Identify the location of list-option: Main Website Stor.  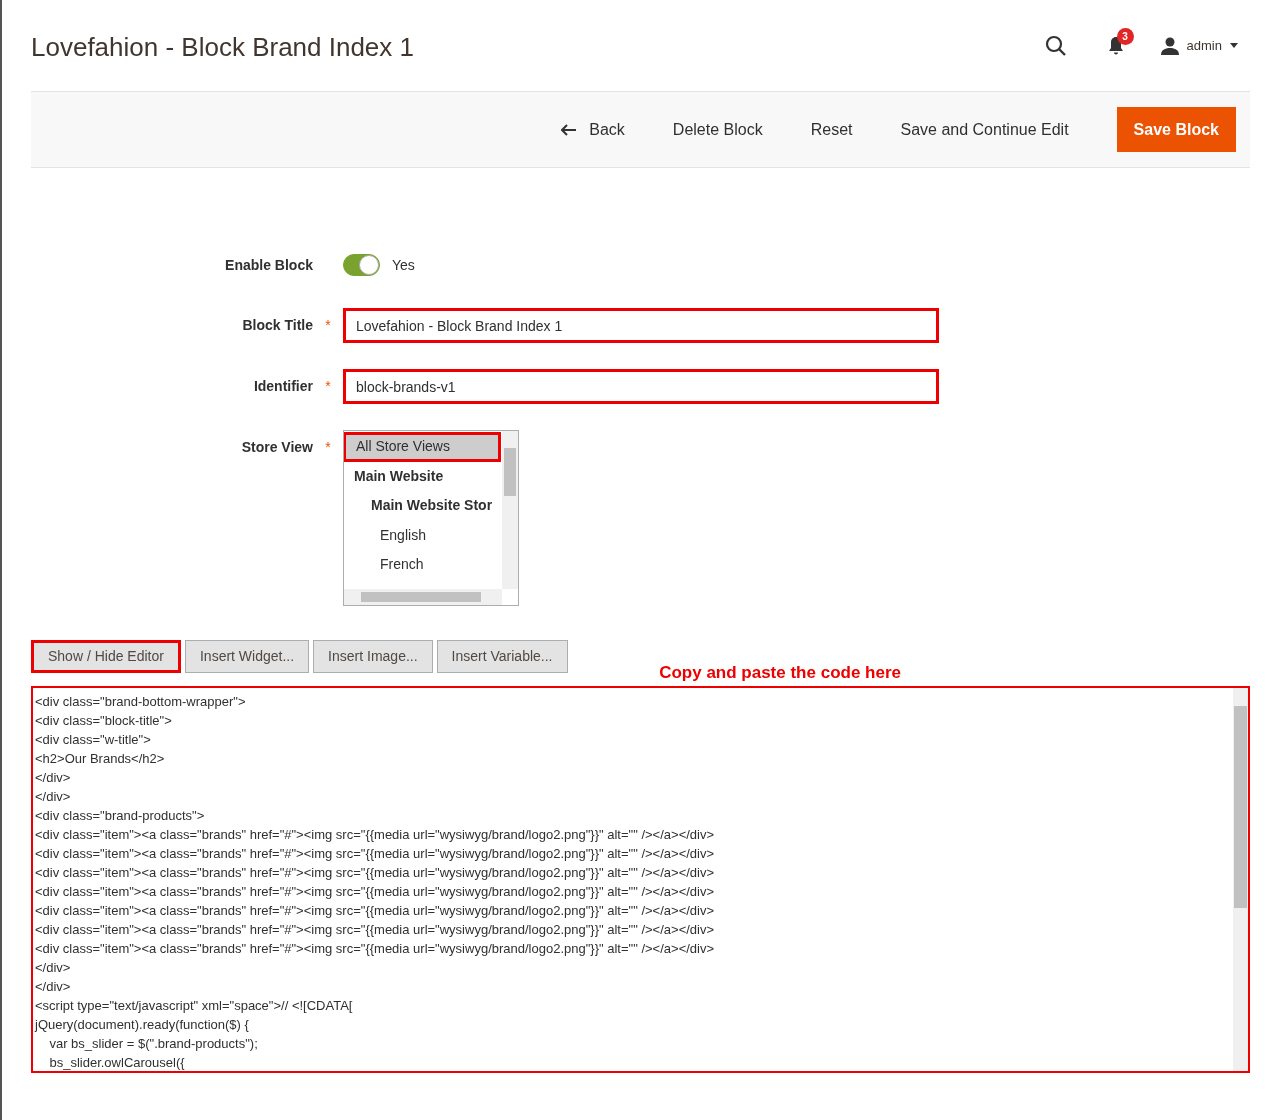
(423, 506).